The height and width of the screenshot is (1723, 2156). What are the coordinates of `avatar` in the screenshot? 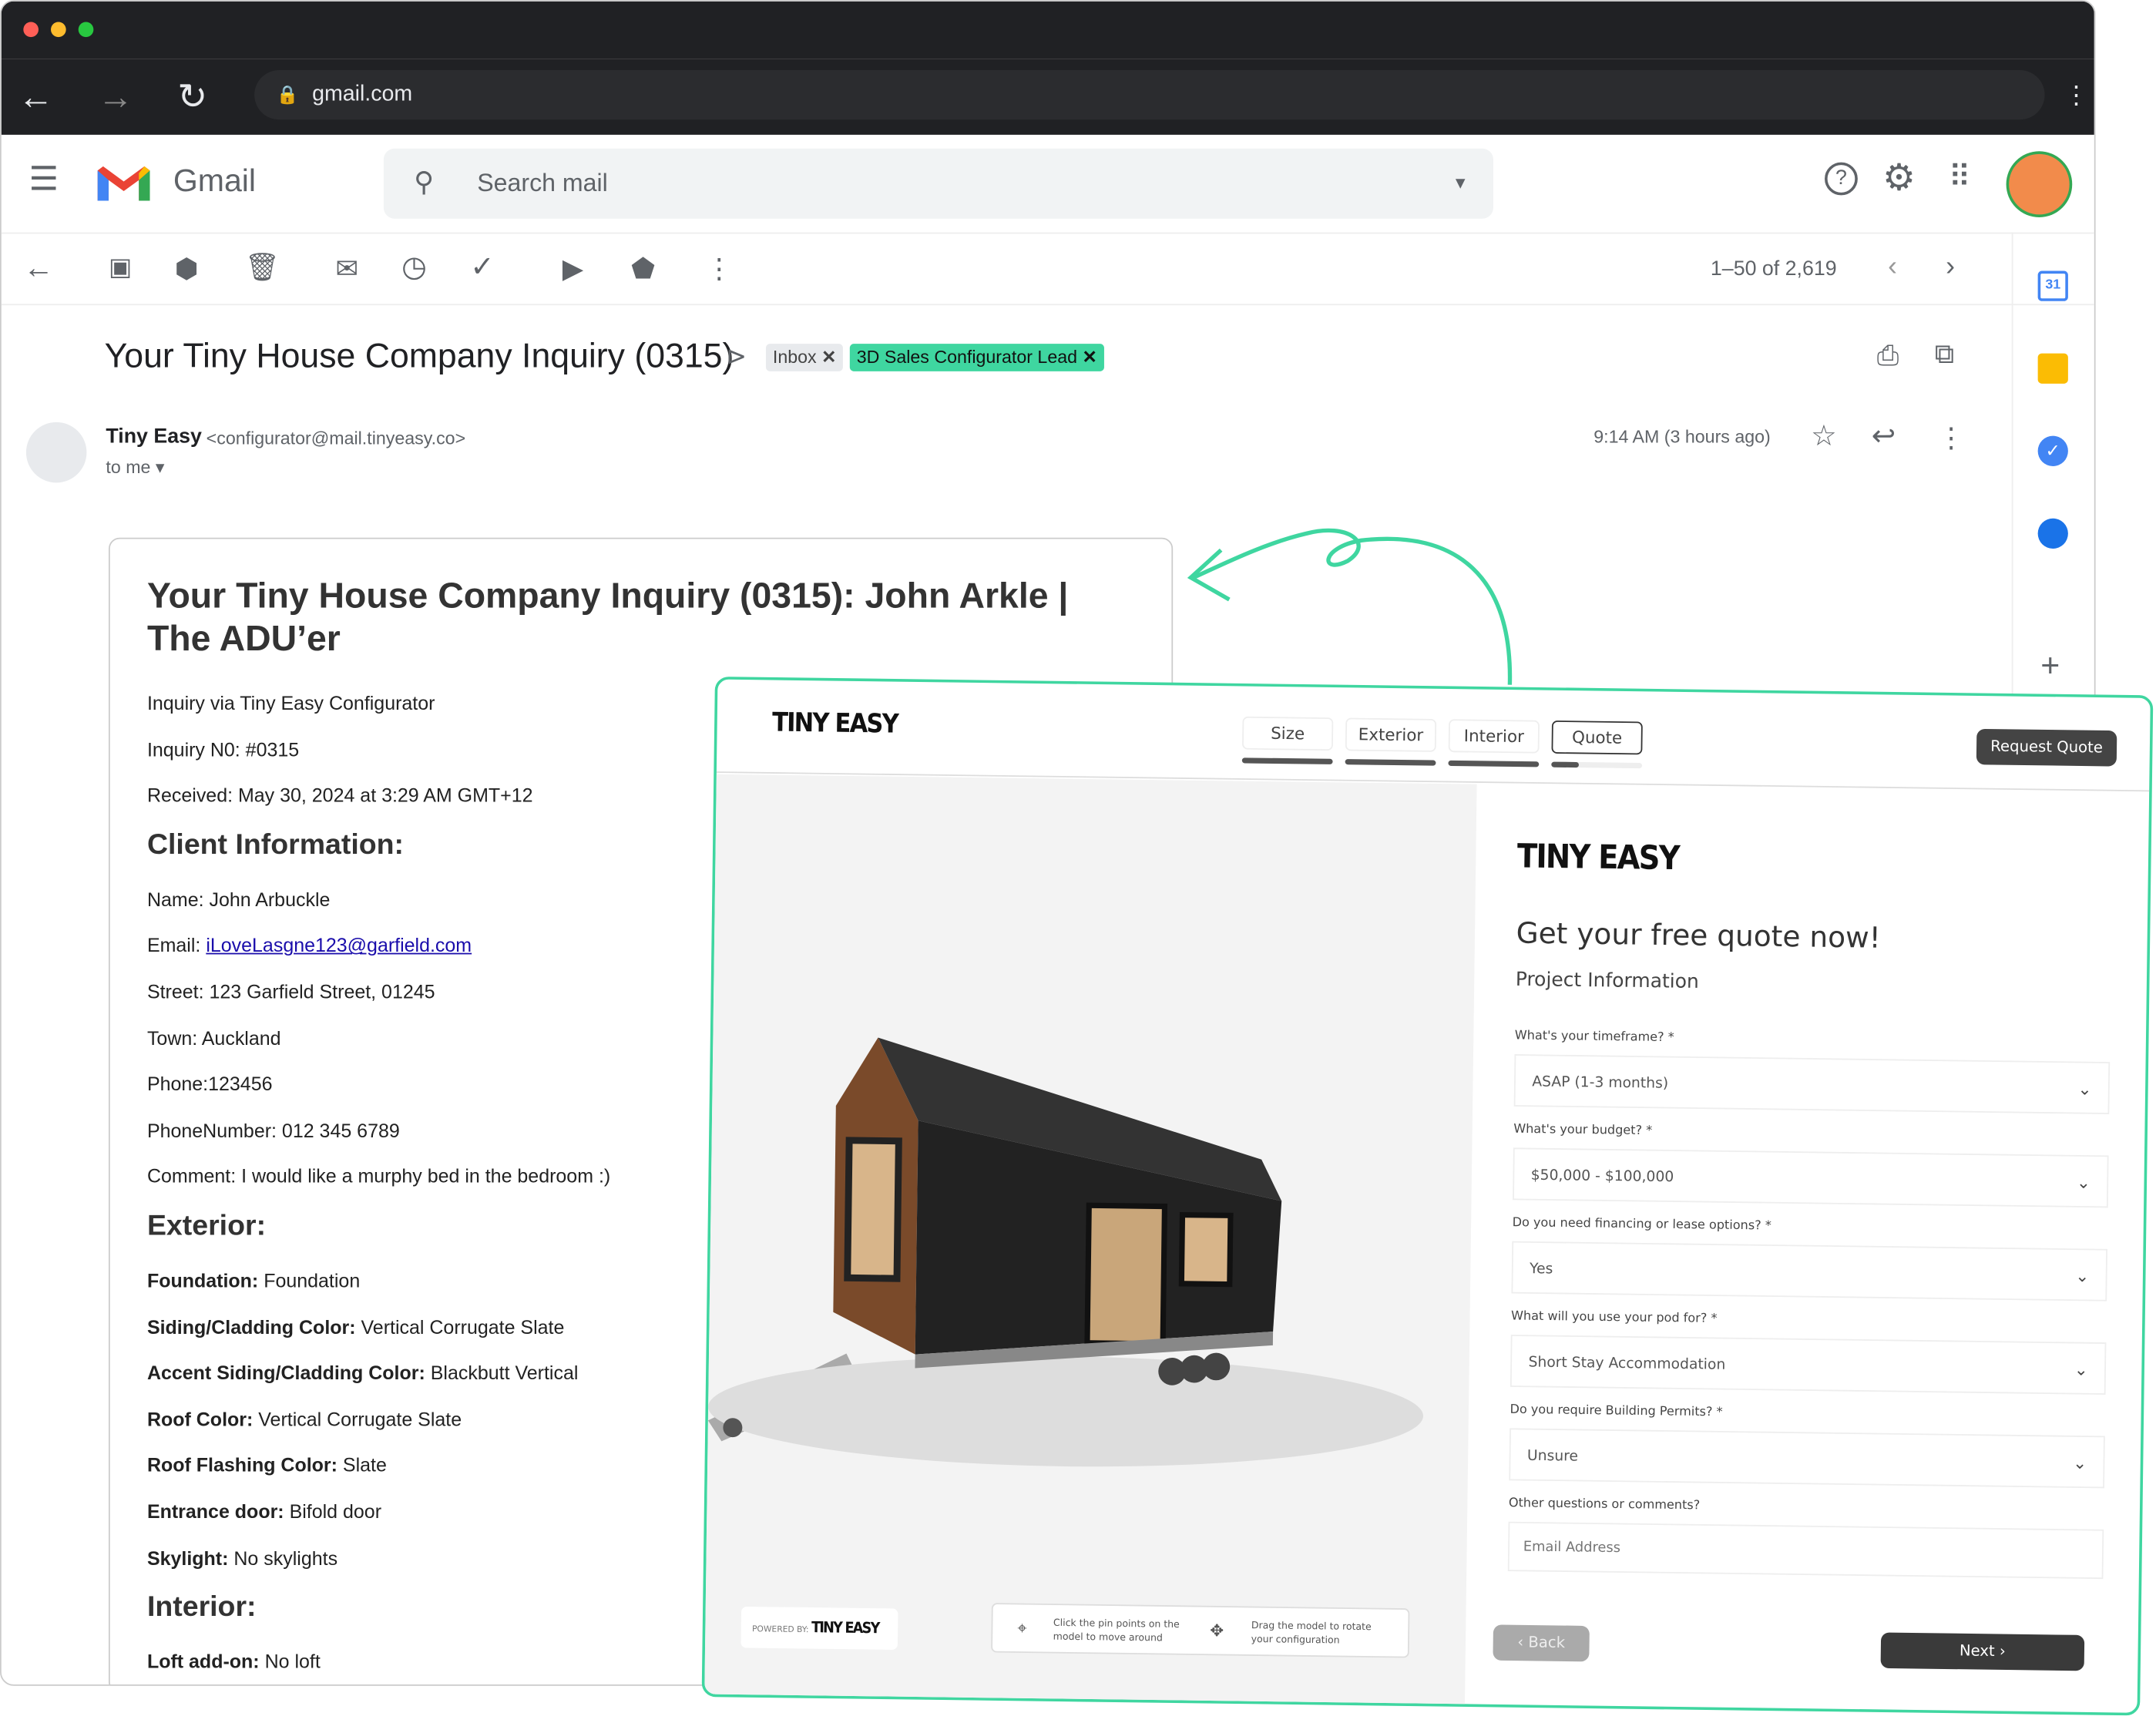 It's located at (2039, 184).